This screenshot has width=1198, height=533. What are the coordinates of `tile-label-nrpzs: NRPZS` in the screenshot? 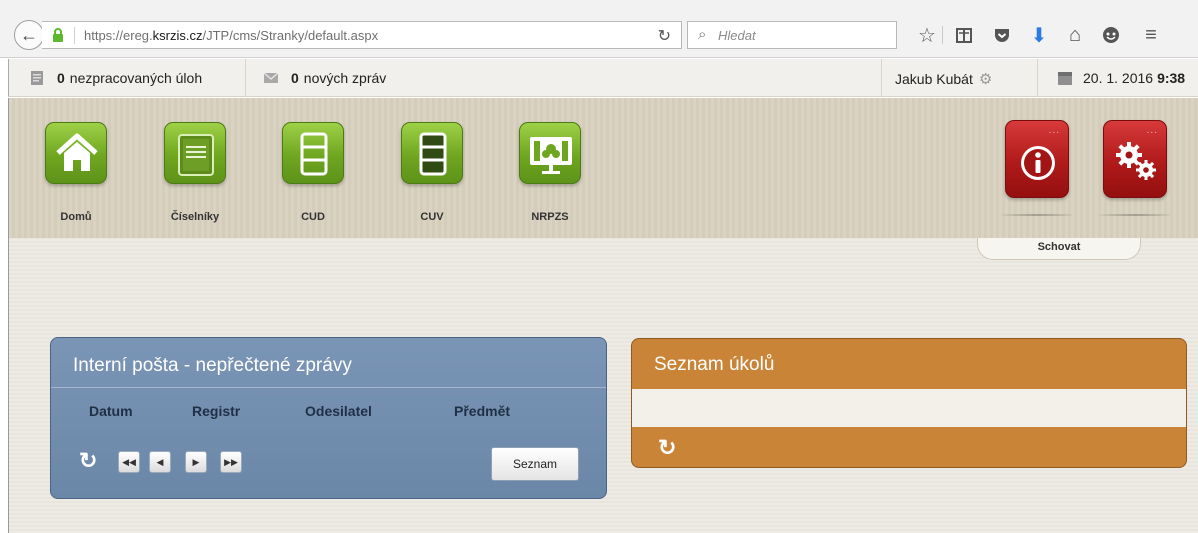 It's located at (550, 217).